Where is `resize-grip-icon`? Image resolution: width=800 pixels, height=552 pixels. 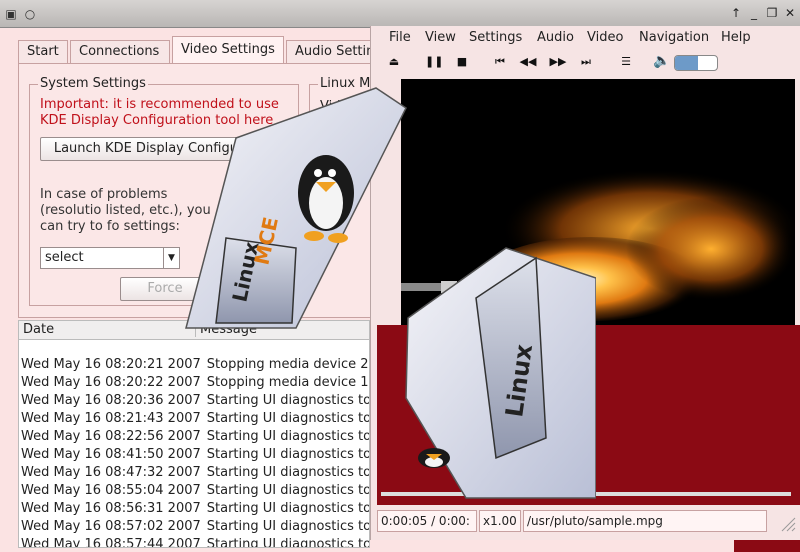
resize-grip-icon is located at coordinates (787, 523).